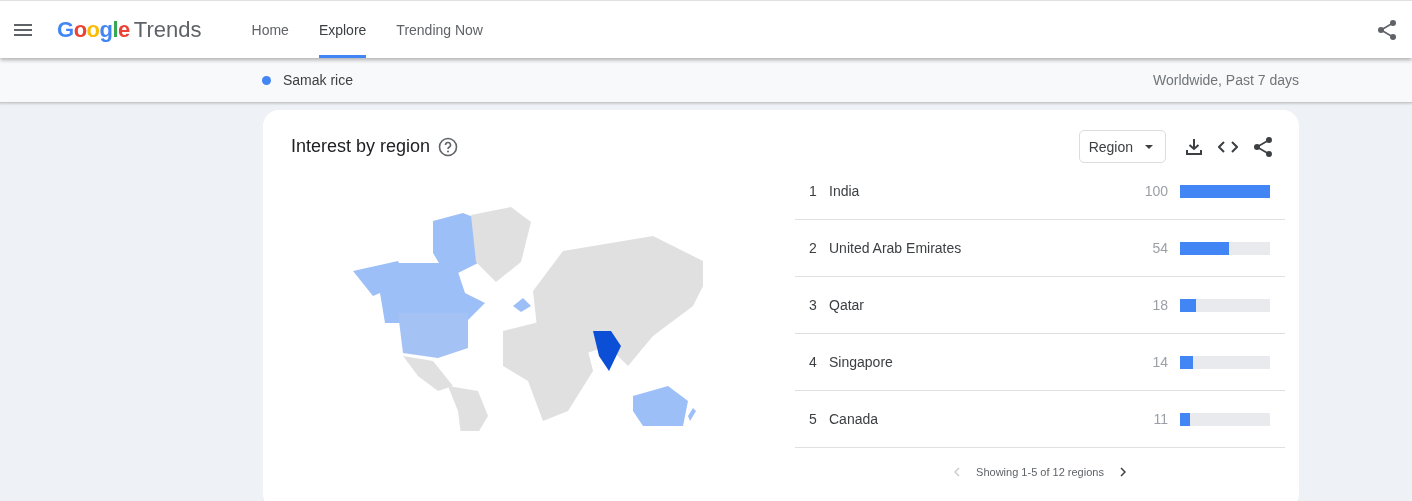 The image size is (1412, 501). I want to click on interest-value: 54, so click(1160, 248).